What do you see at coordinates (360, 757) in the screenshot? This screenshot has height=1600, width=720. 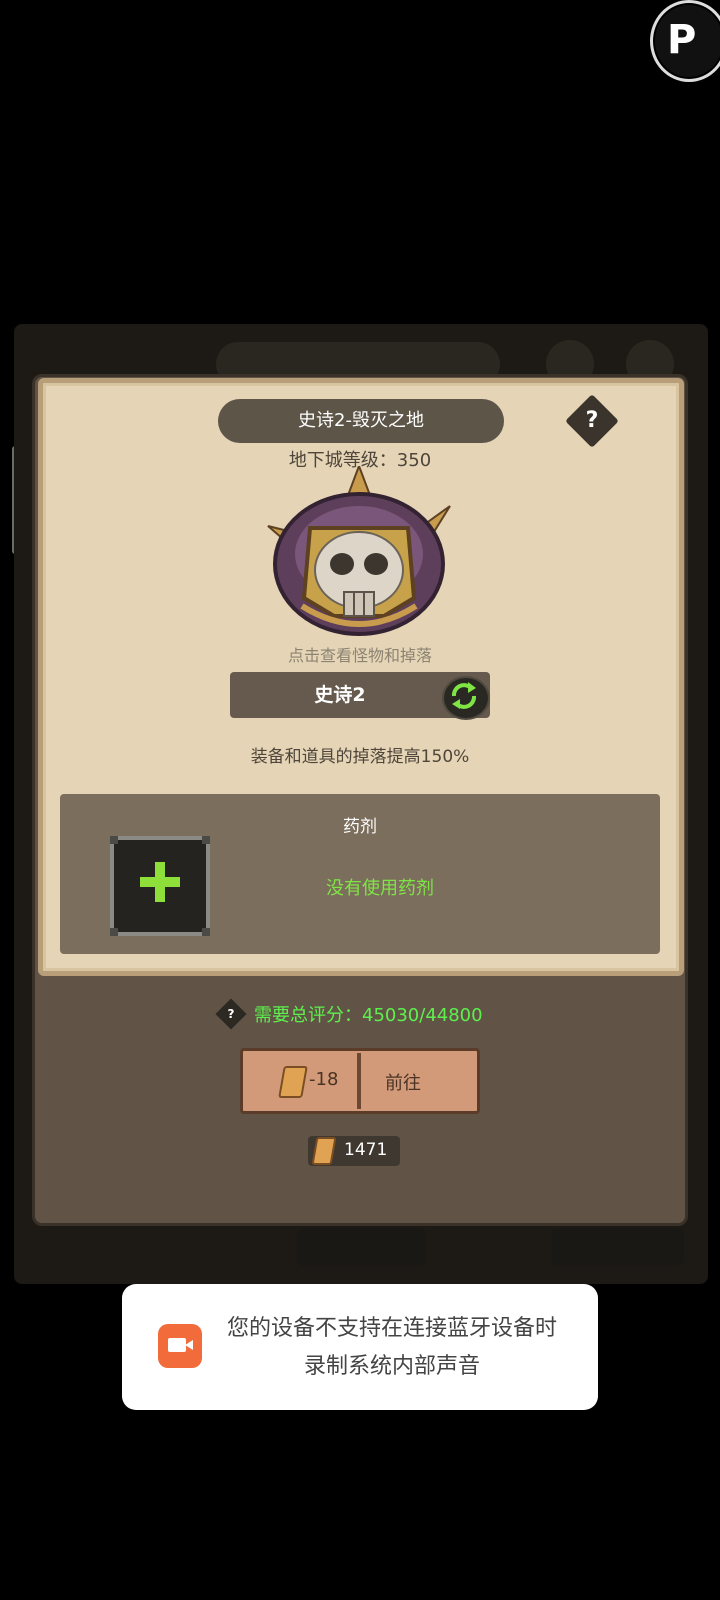 I see `drop-bonus-text: 装备和道具的掉落提高150%` at bounding box center [360, 757].